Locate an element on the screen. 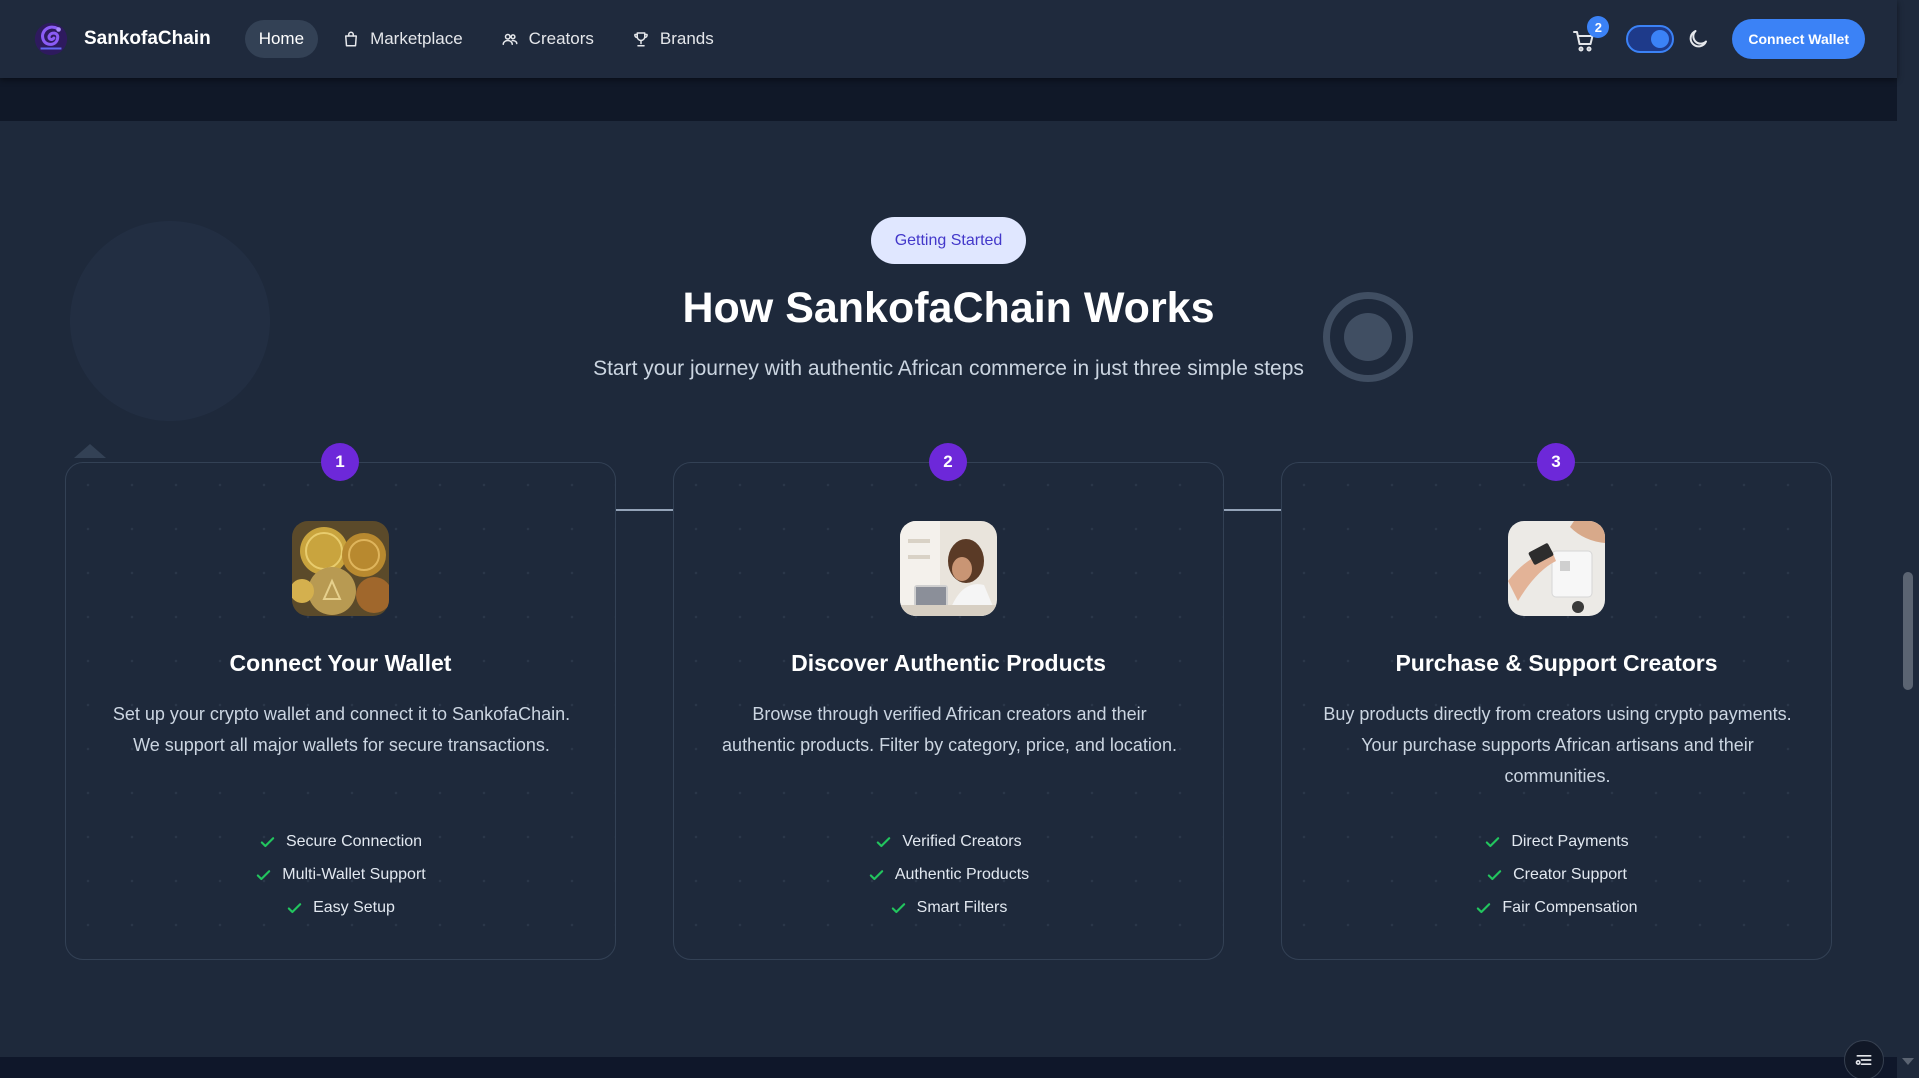 This screenshot has width=1919, height=1078. hero-bottom-strip is located at coordinates (948, 99).